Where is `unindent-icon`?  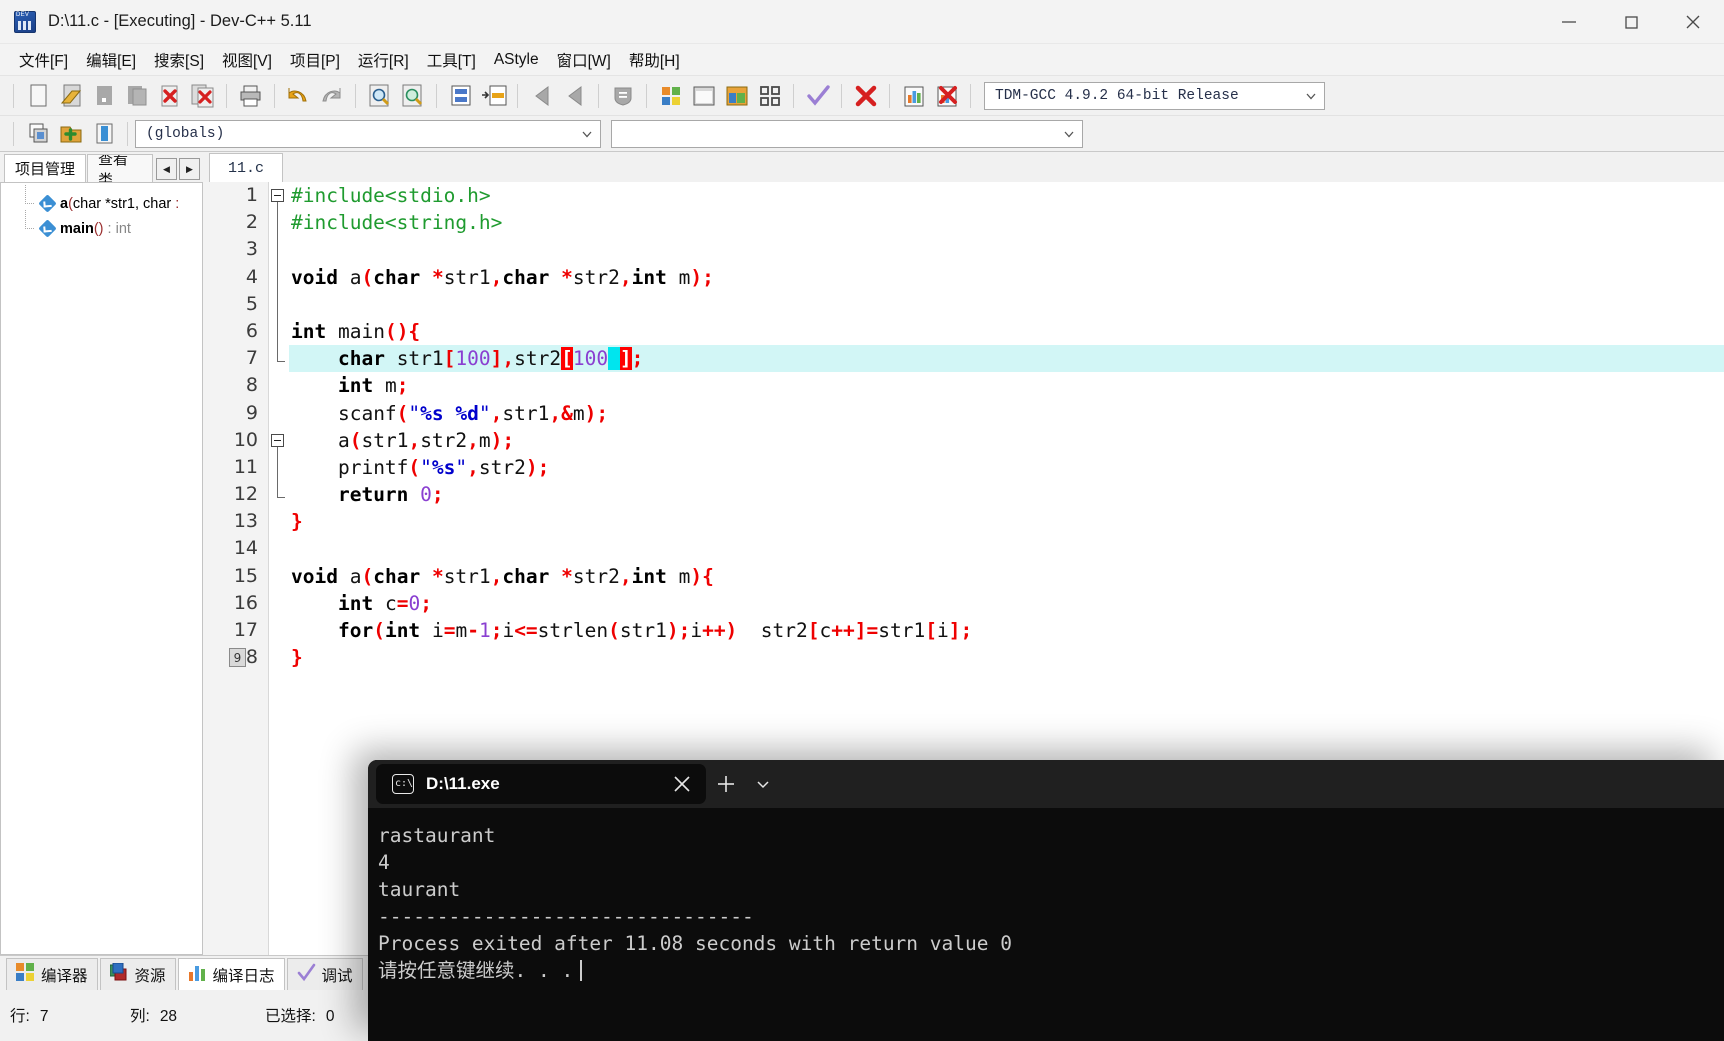 unindent-icon is located at coordinates (541, 96).